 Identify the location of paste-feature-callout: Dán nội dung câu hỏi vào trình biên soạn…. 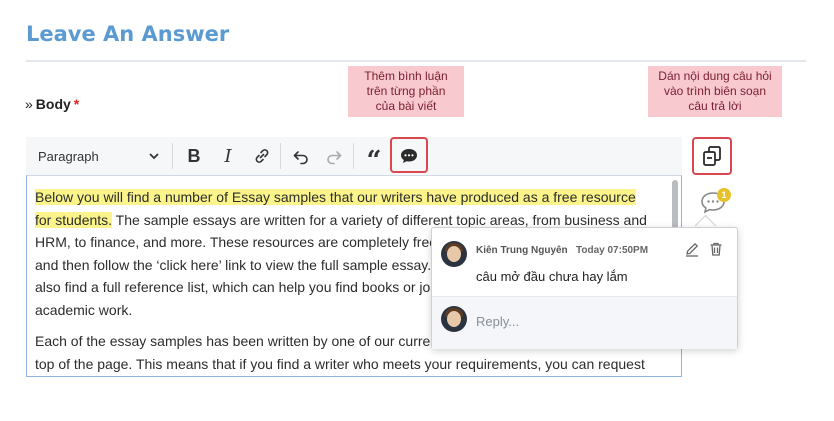
(715, 91).